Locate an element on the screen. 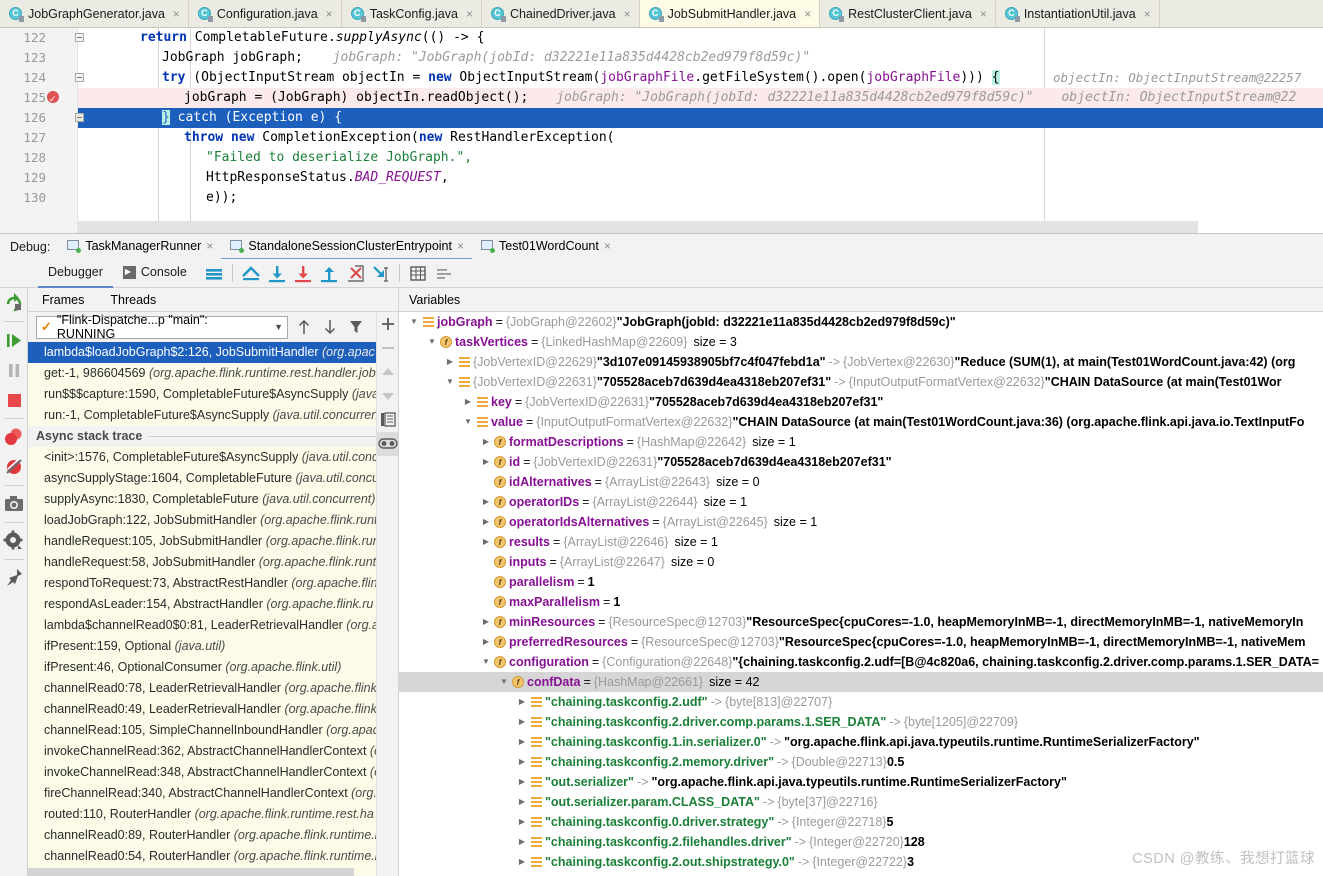 This screenshot has width=1323, height=876. debug-session-tab-0: TaskManagerRunner × is located at coordinates (139, 247).